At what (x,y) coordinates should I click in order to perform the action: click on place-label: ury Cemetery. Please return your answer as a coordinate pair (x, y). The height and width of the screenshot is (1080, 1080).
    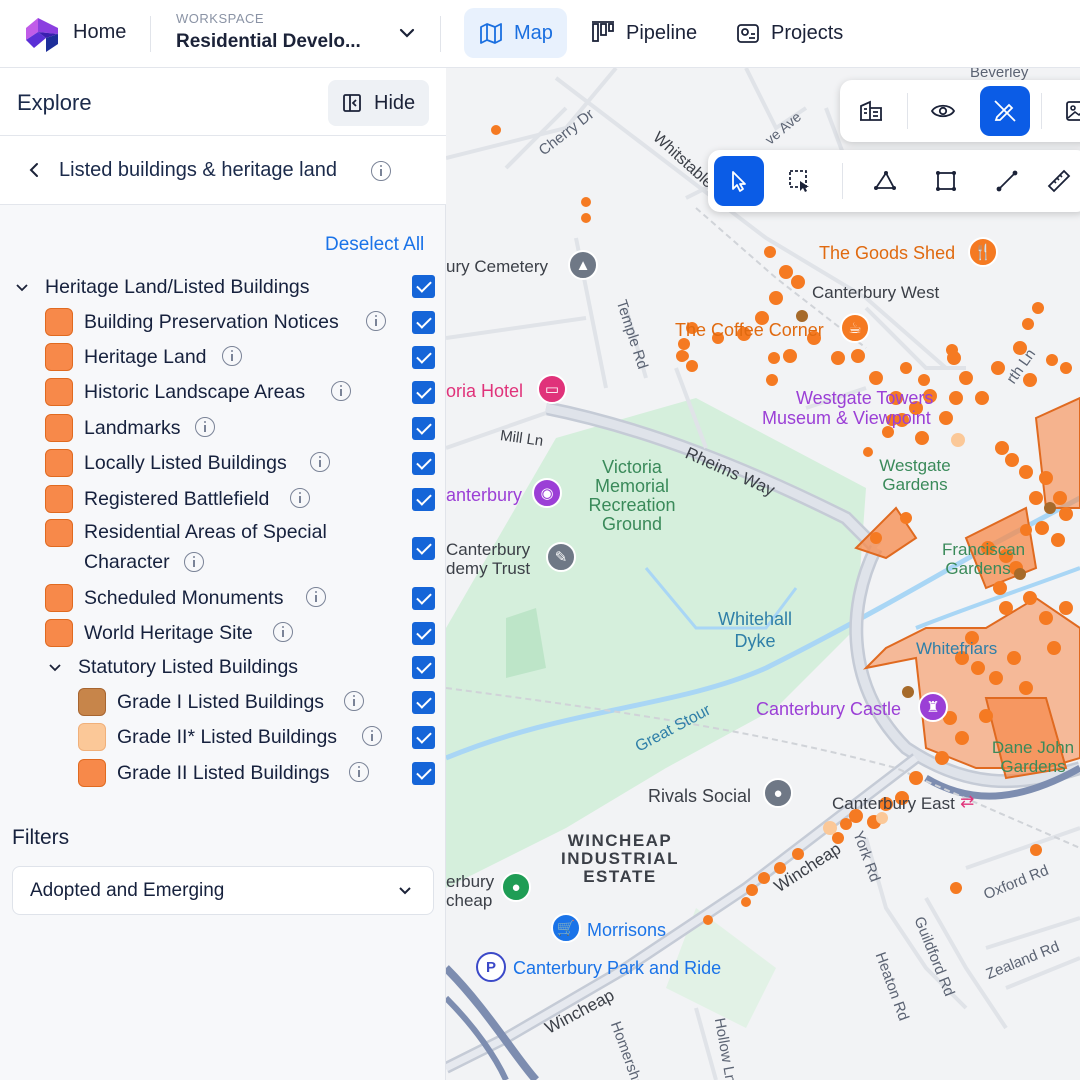
    Looking at the image, I should click on (497, 266).